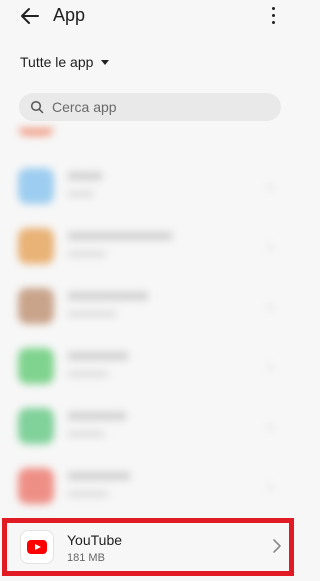 The image size is (320, 581). I want to click on chevron-right-icon, so click(277, 546).